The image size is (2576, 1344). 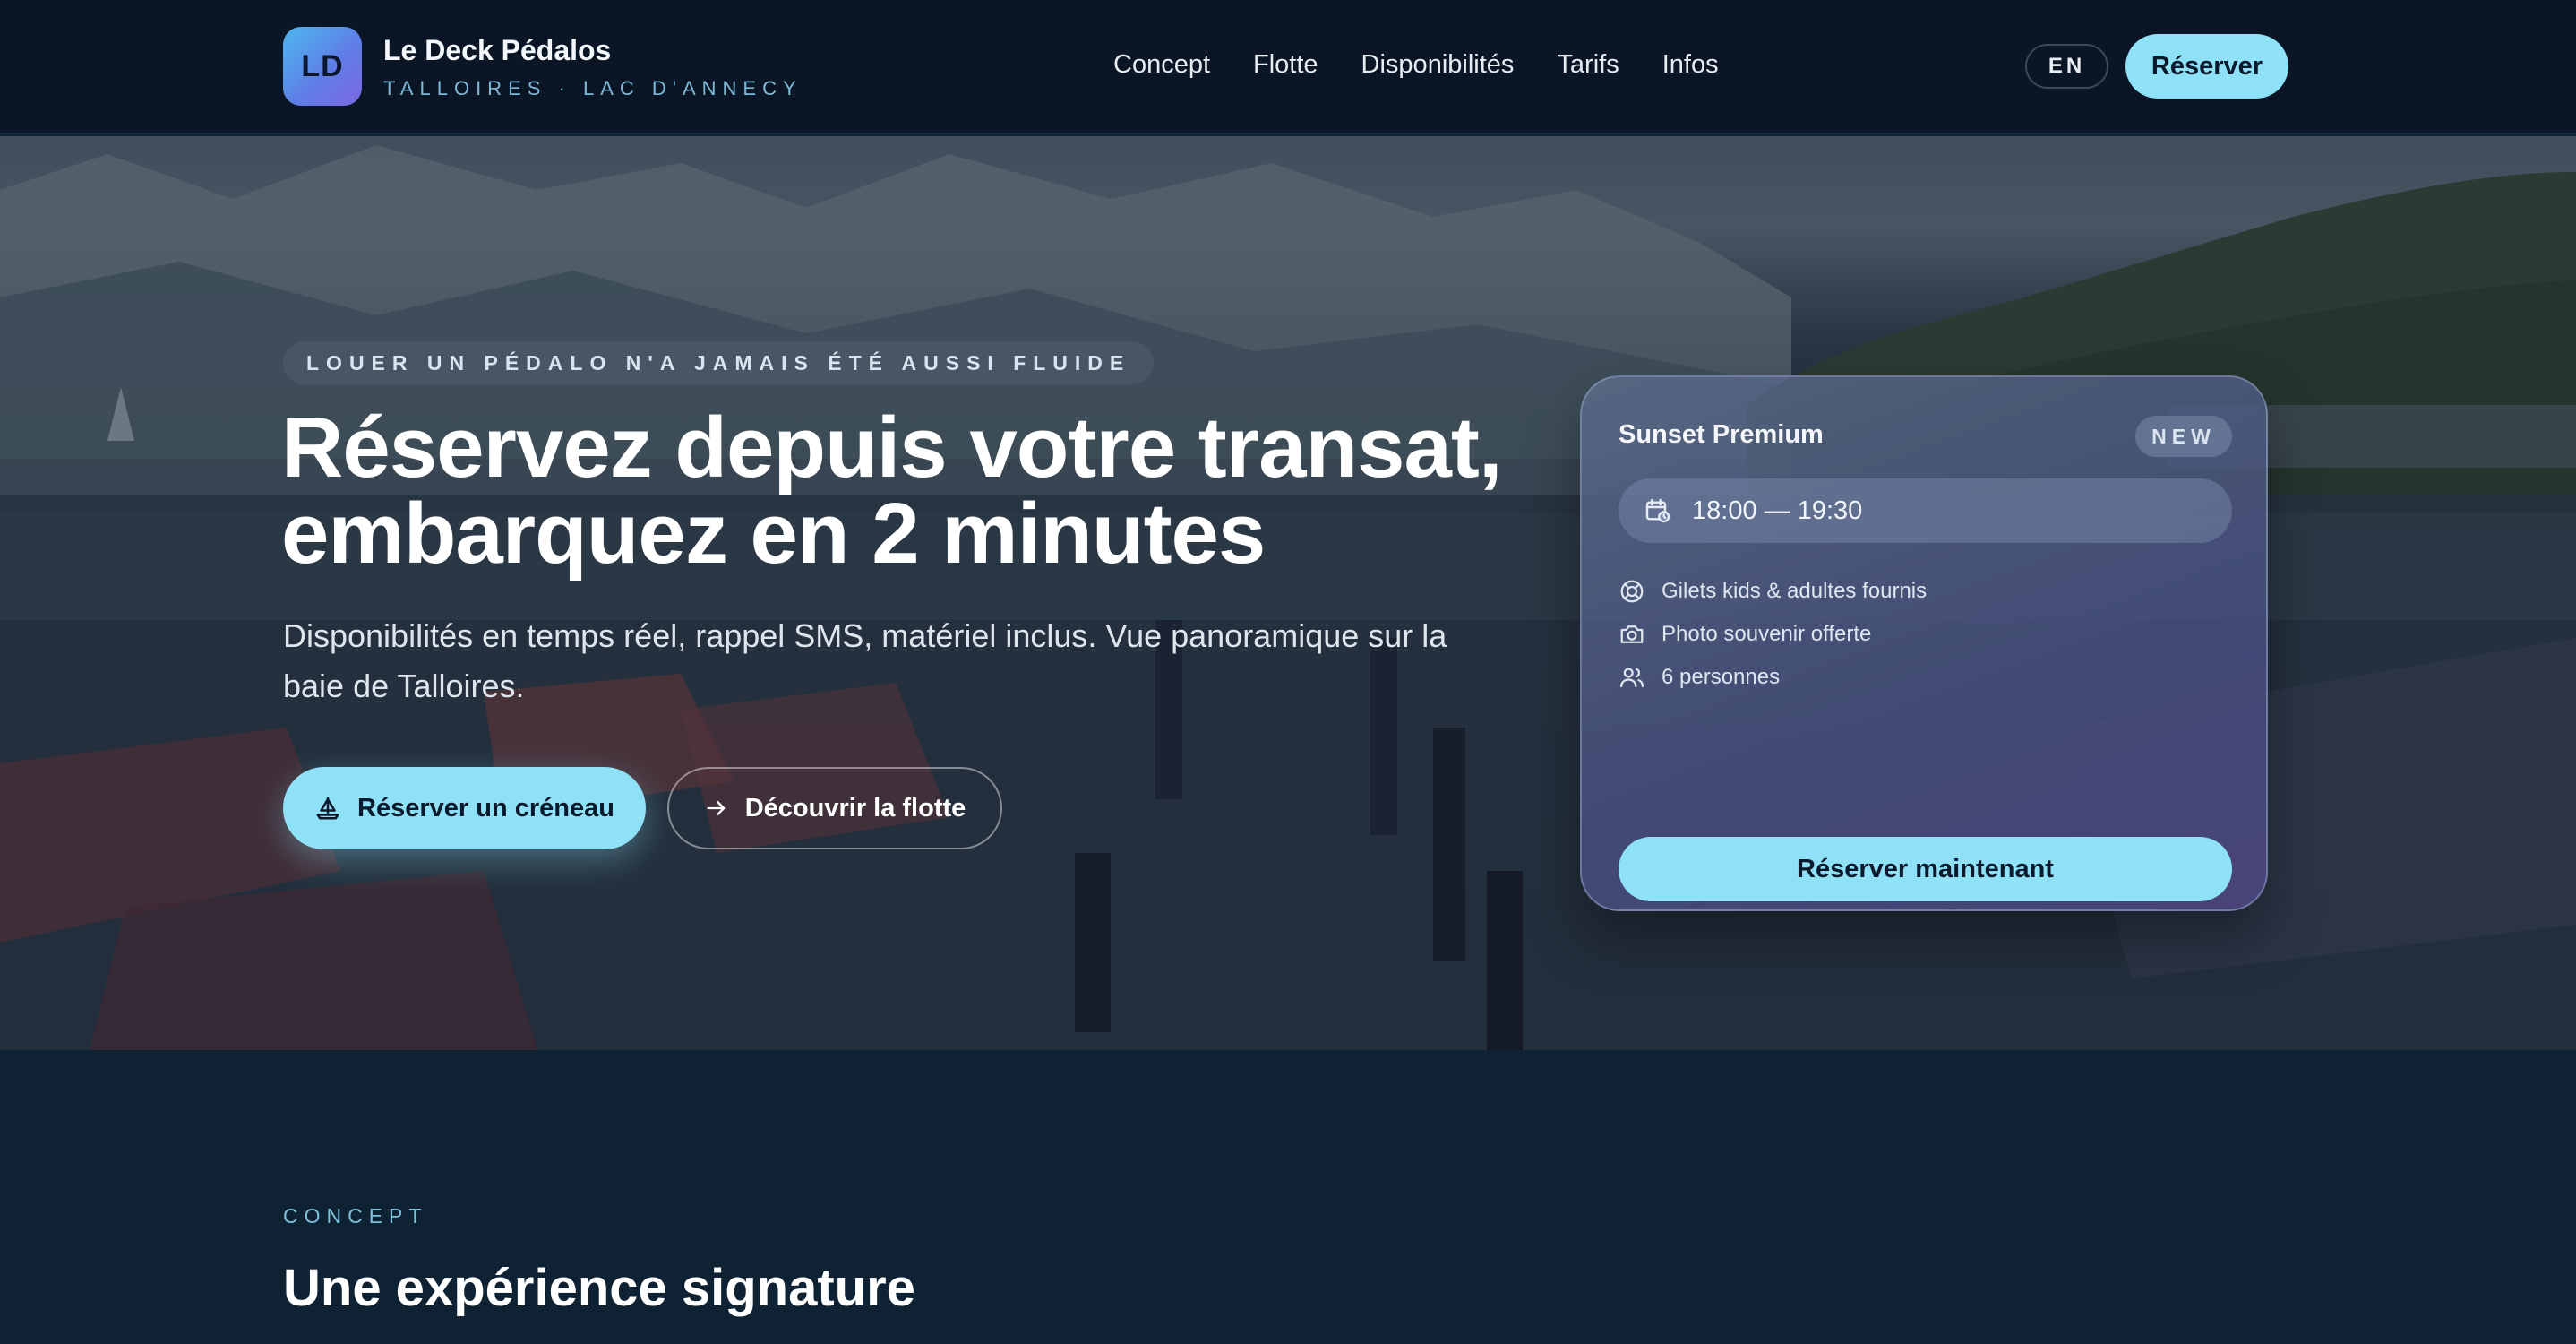 I want to click on lifebuoy-icon, so click(x=1632, y=591).